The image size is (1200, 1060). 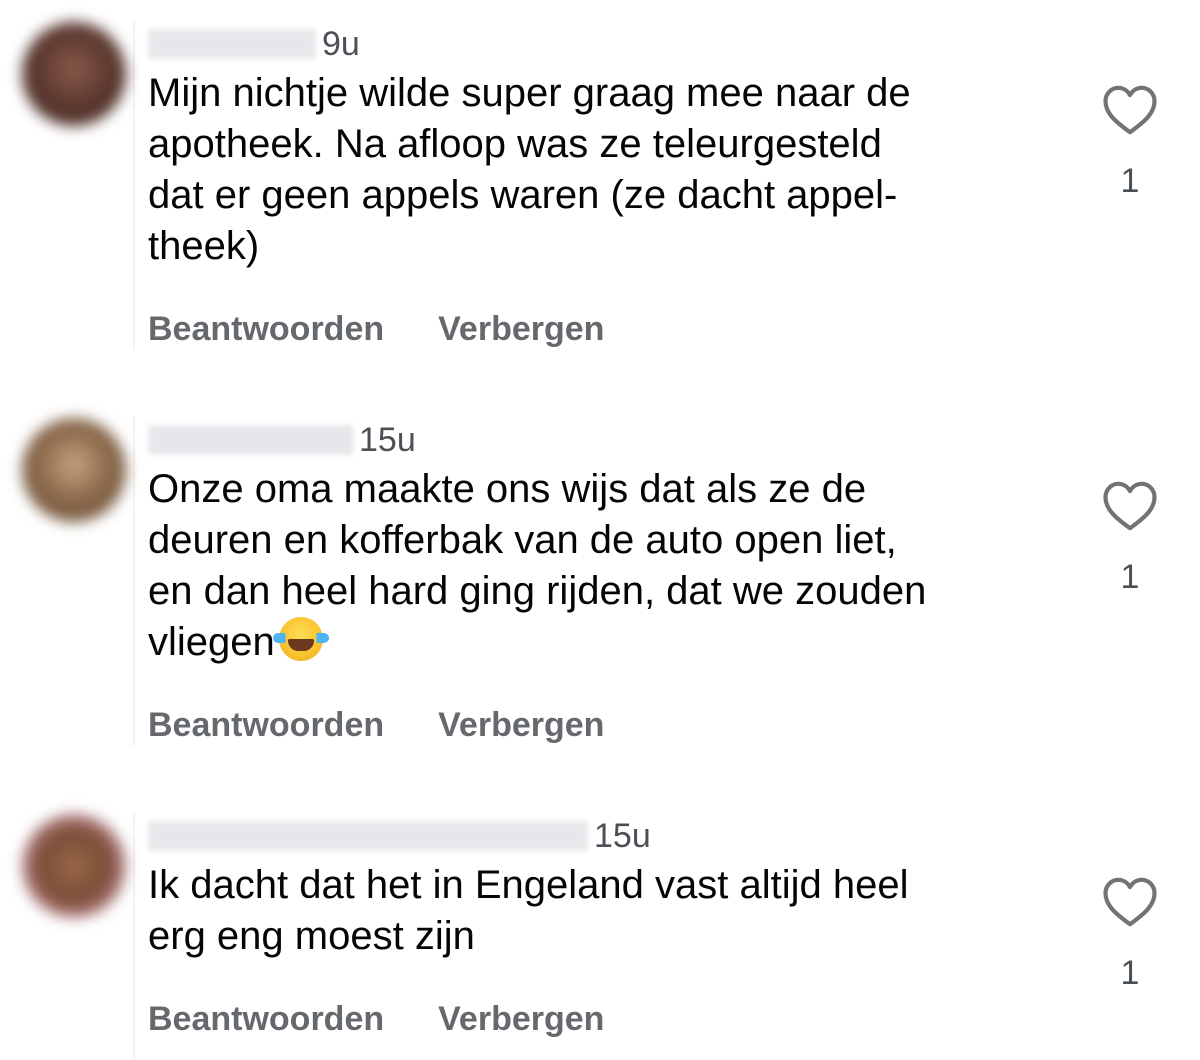 I want to click on comment-meta: mayella_87 15u, so click(x=282, y=440).